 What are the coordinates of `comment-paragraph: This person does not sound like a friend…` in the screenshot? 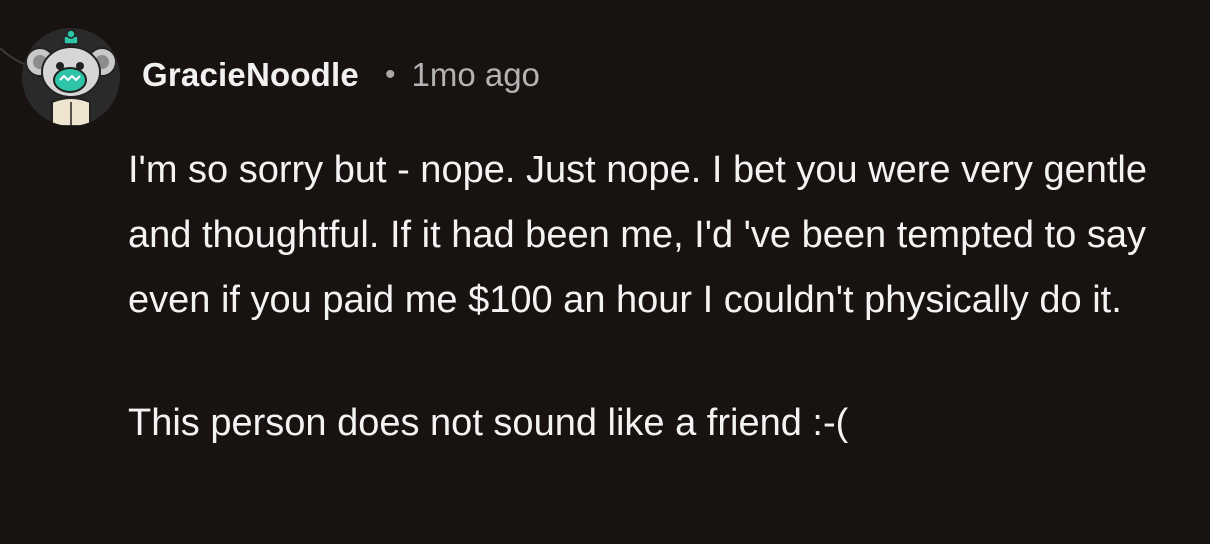 It's located at (488, 423).